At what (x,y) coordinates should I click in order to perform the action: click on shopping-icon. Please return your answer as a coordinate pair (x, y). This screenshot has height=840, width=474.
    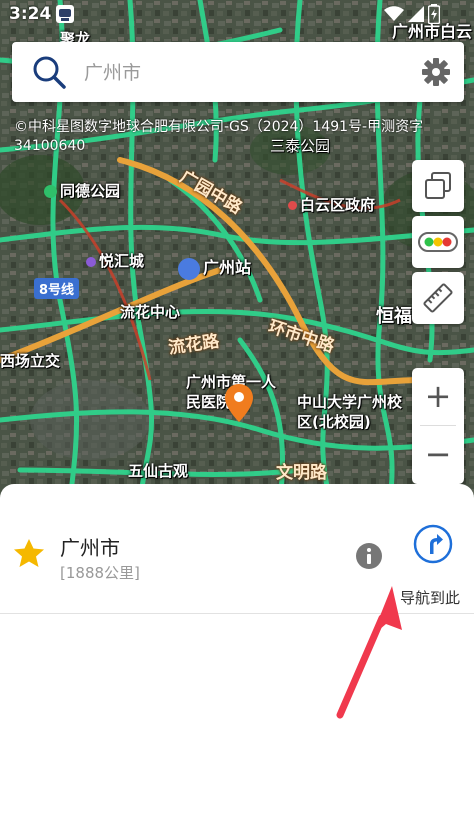
    Looking at the image, I should click on (91, 261).